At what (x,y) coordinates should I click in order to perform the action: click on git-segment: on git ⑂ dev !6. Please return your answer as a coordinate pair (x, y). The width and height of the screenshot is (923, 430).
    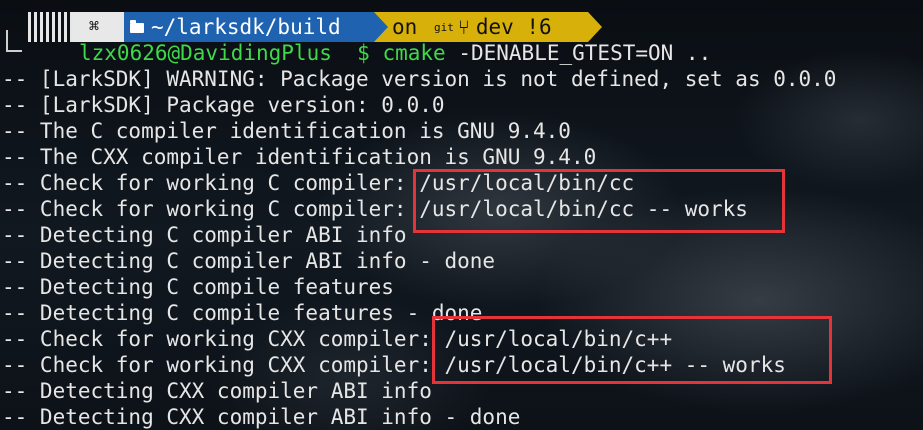
    Looking at the image, I should click on (481, 27).